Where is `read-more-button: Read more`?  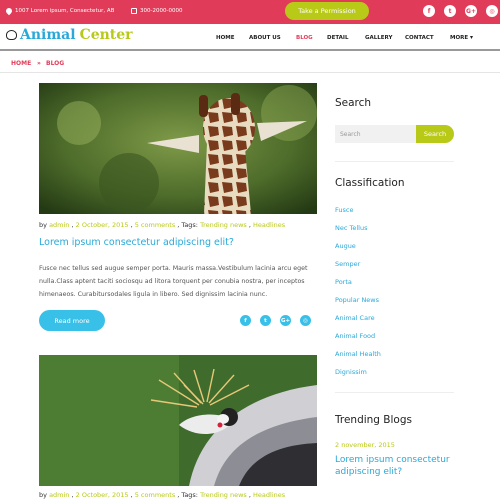 read-more-button: Read more is located at coordinates (72, 320).